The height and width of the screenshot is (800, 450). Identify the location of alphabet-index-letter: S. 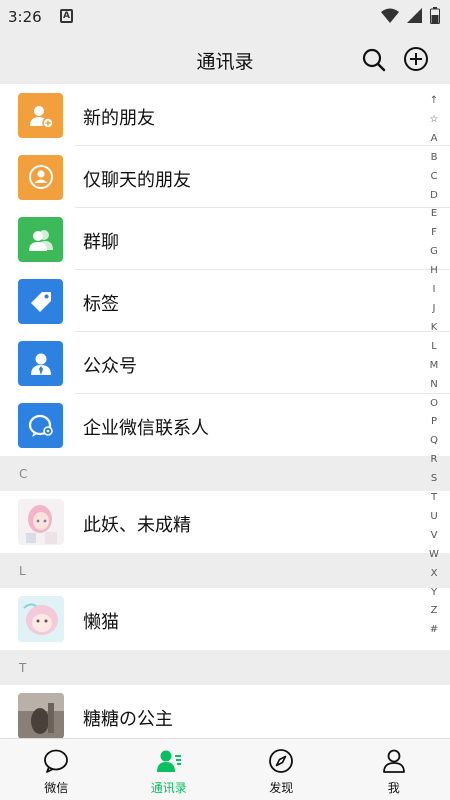
(434, 479).